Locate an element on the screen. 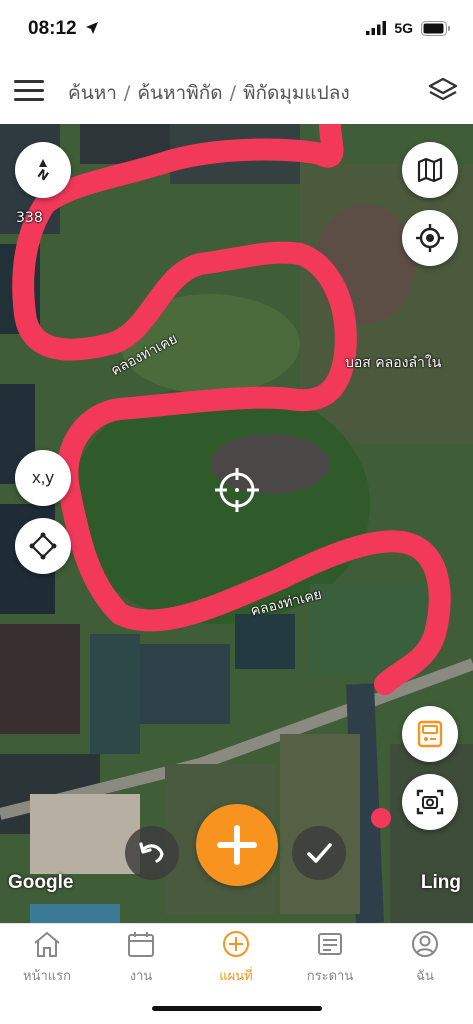 This screenshot has height=1024, width=473. tab-jobs: งาน is located at coordinates (141, 958).